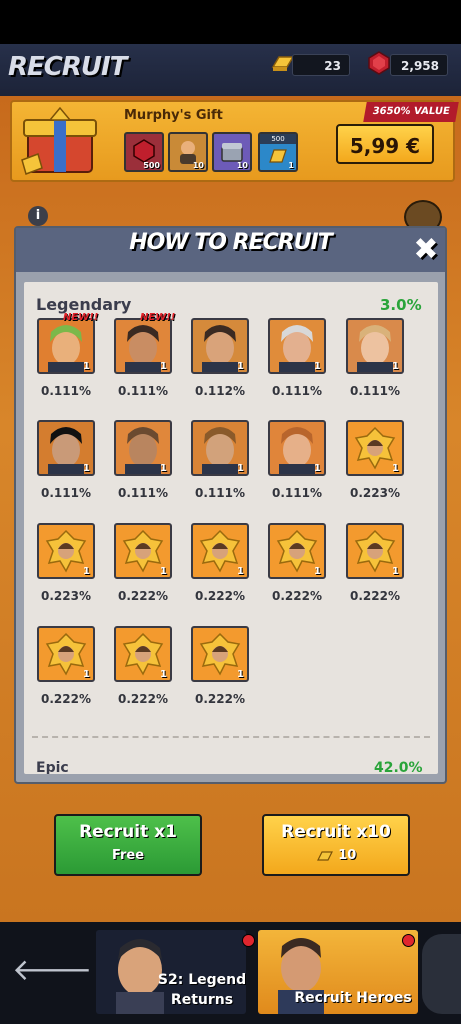 The height and width of the screenshot is (1024, 461). Describe the element at coordinates (151, 165) in the screenshot. I see `gift-item-qty: 500` at that location.